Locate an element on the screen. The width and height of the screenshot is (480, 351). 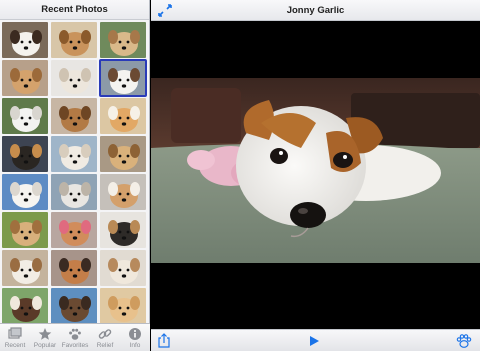
tab-favorites: Favorites is located at coordinates (75, 337).